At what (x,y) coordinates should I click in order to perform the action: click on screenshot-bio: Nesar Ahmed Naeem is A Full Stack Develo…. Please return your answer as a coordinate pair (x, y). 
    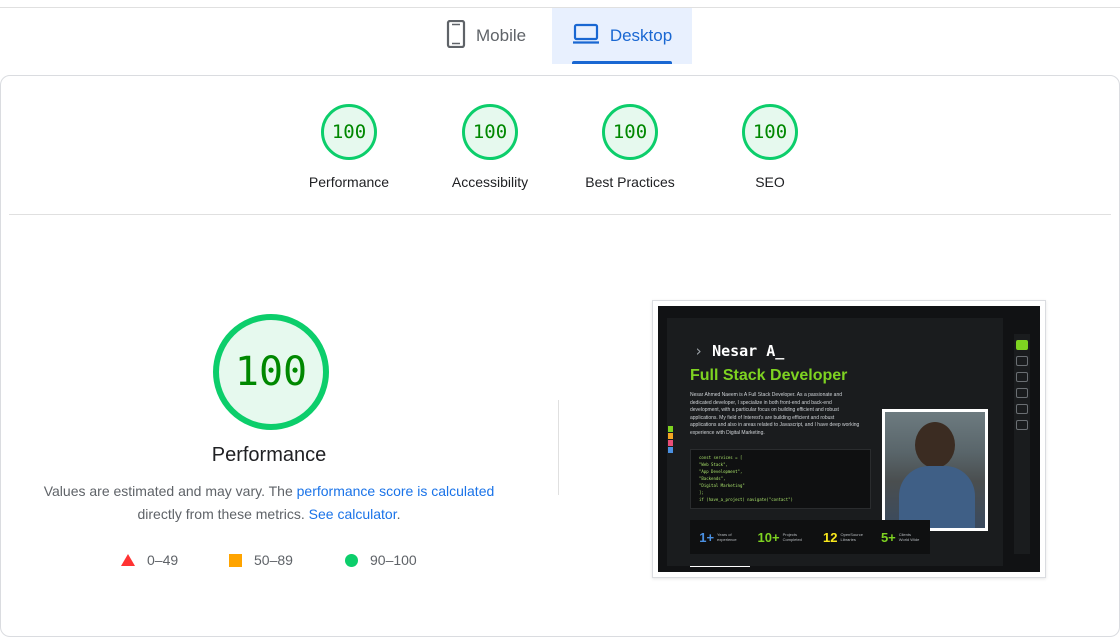
    Looking at the image, I should click on (775, 414).